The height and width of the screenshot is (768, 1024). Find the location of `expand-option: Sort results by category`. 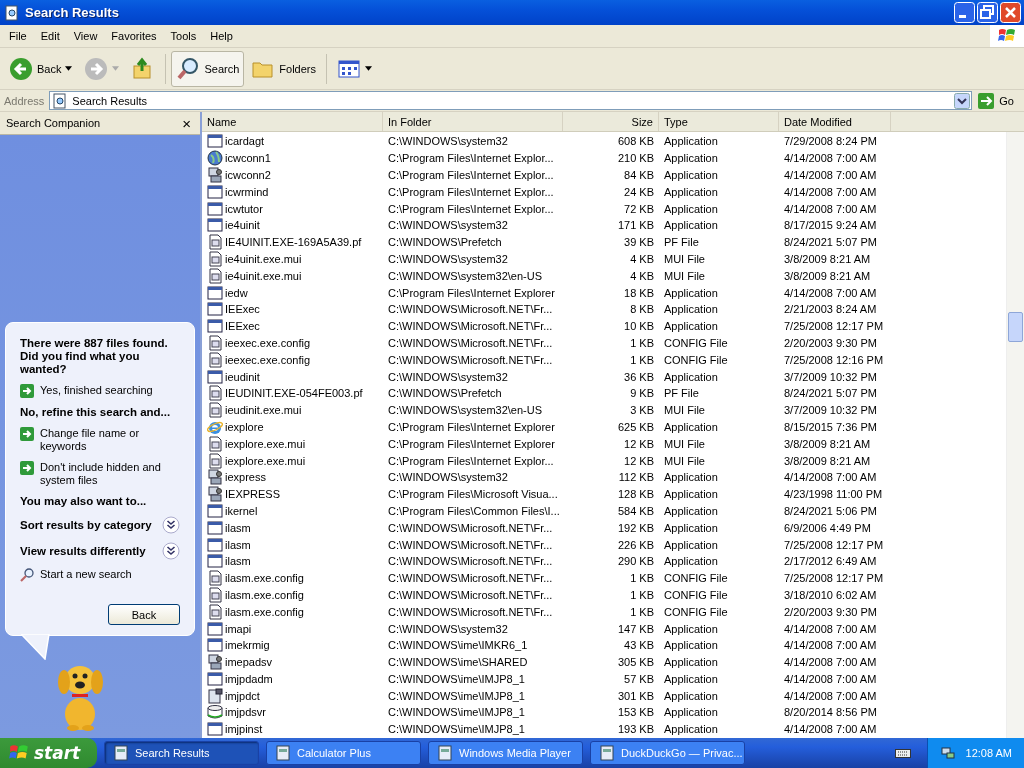

expand-option: Sort results by category is located at coordinates (100, 525).